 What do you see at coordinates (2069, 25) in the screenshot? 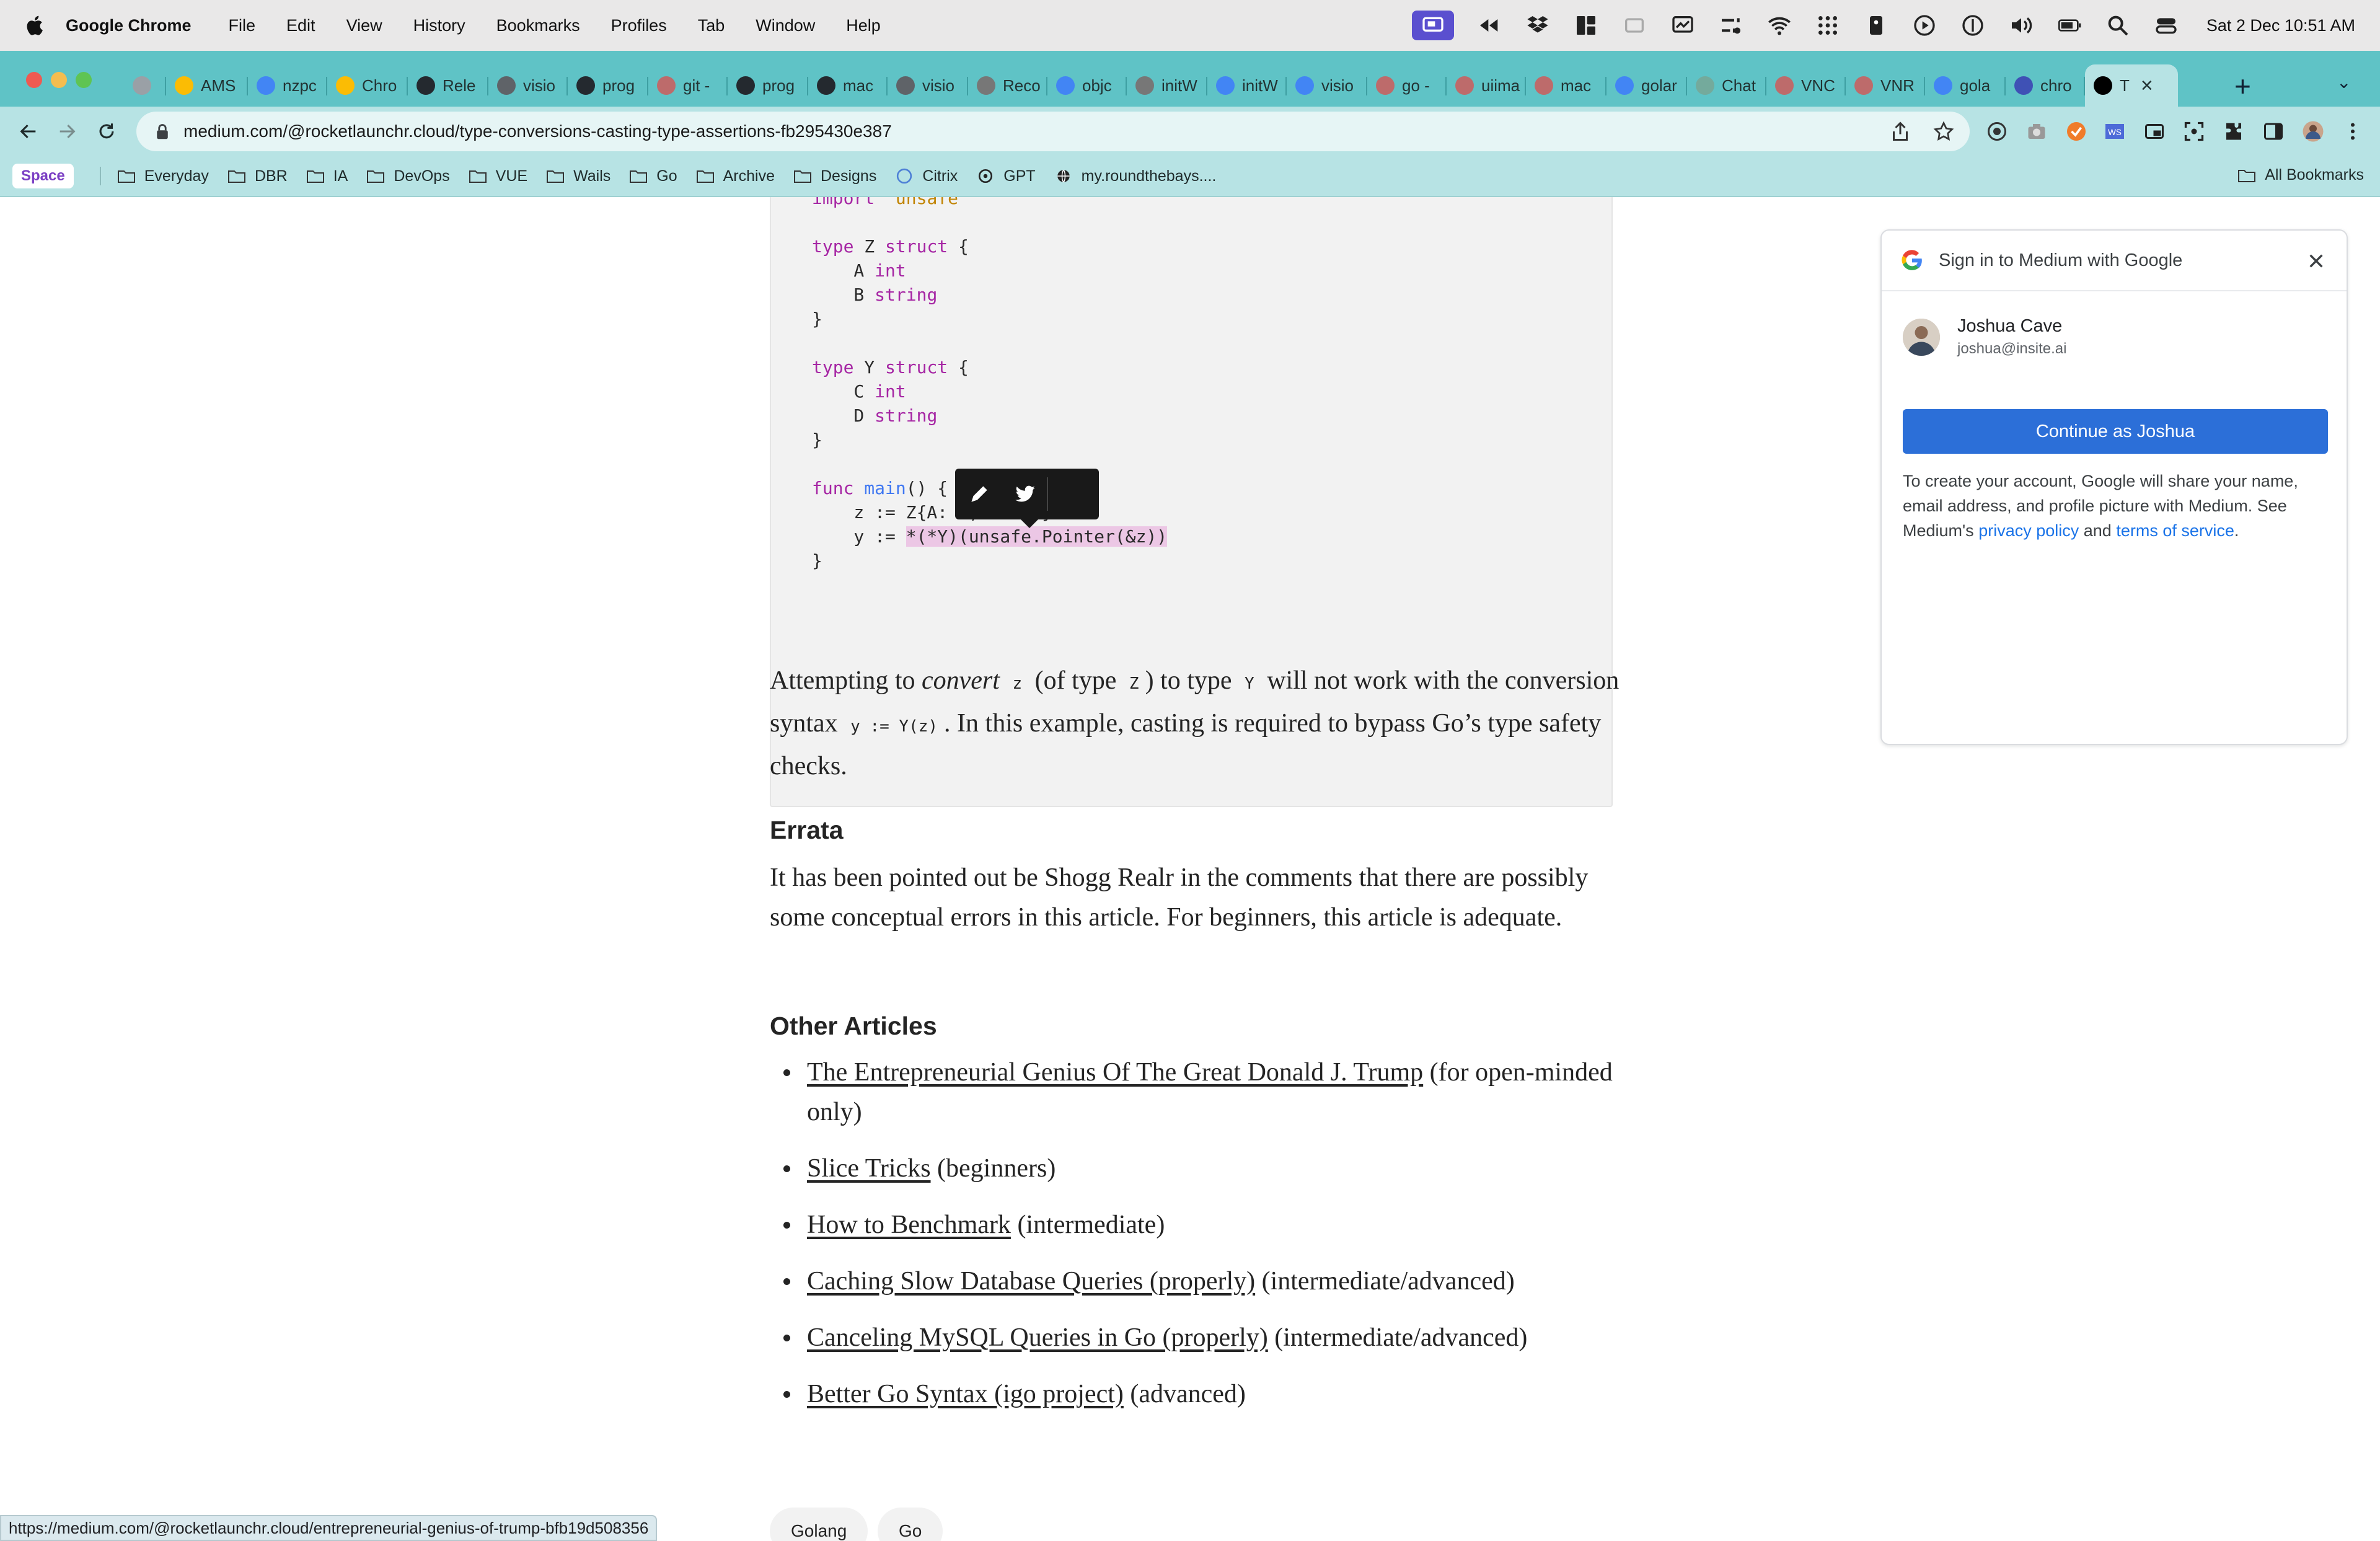
I see `battery-icon` at bounding box center [2069, 25].